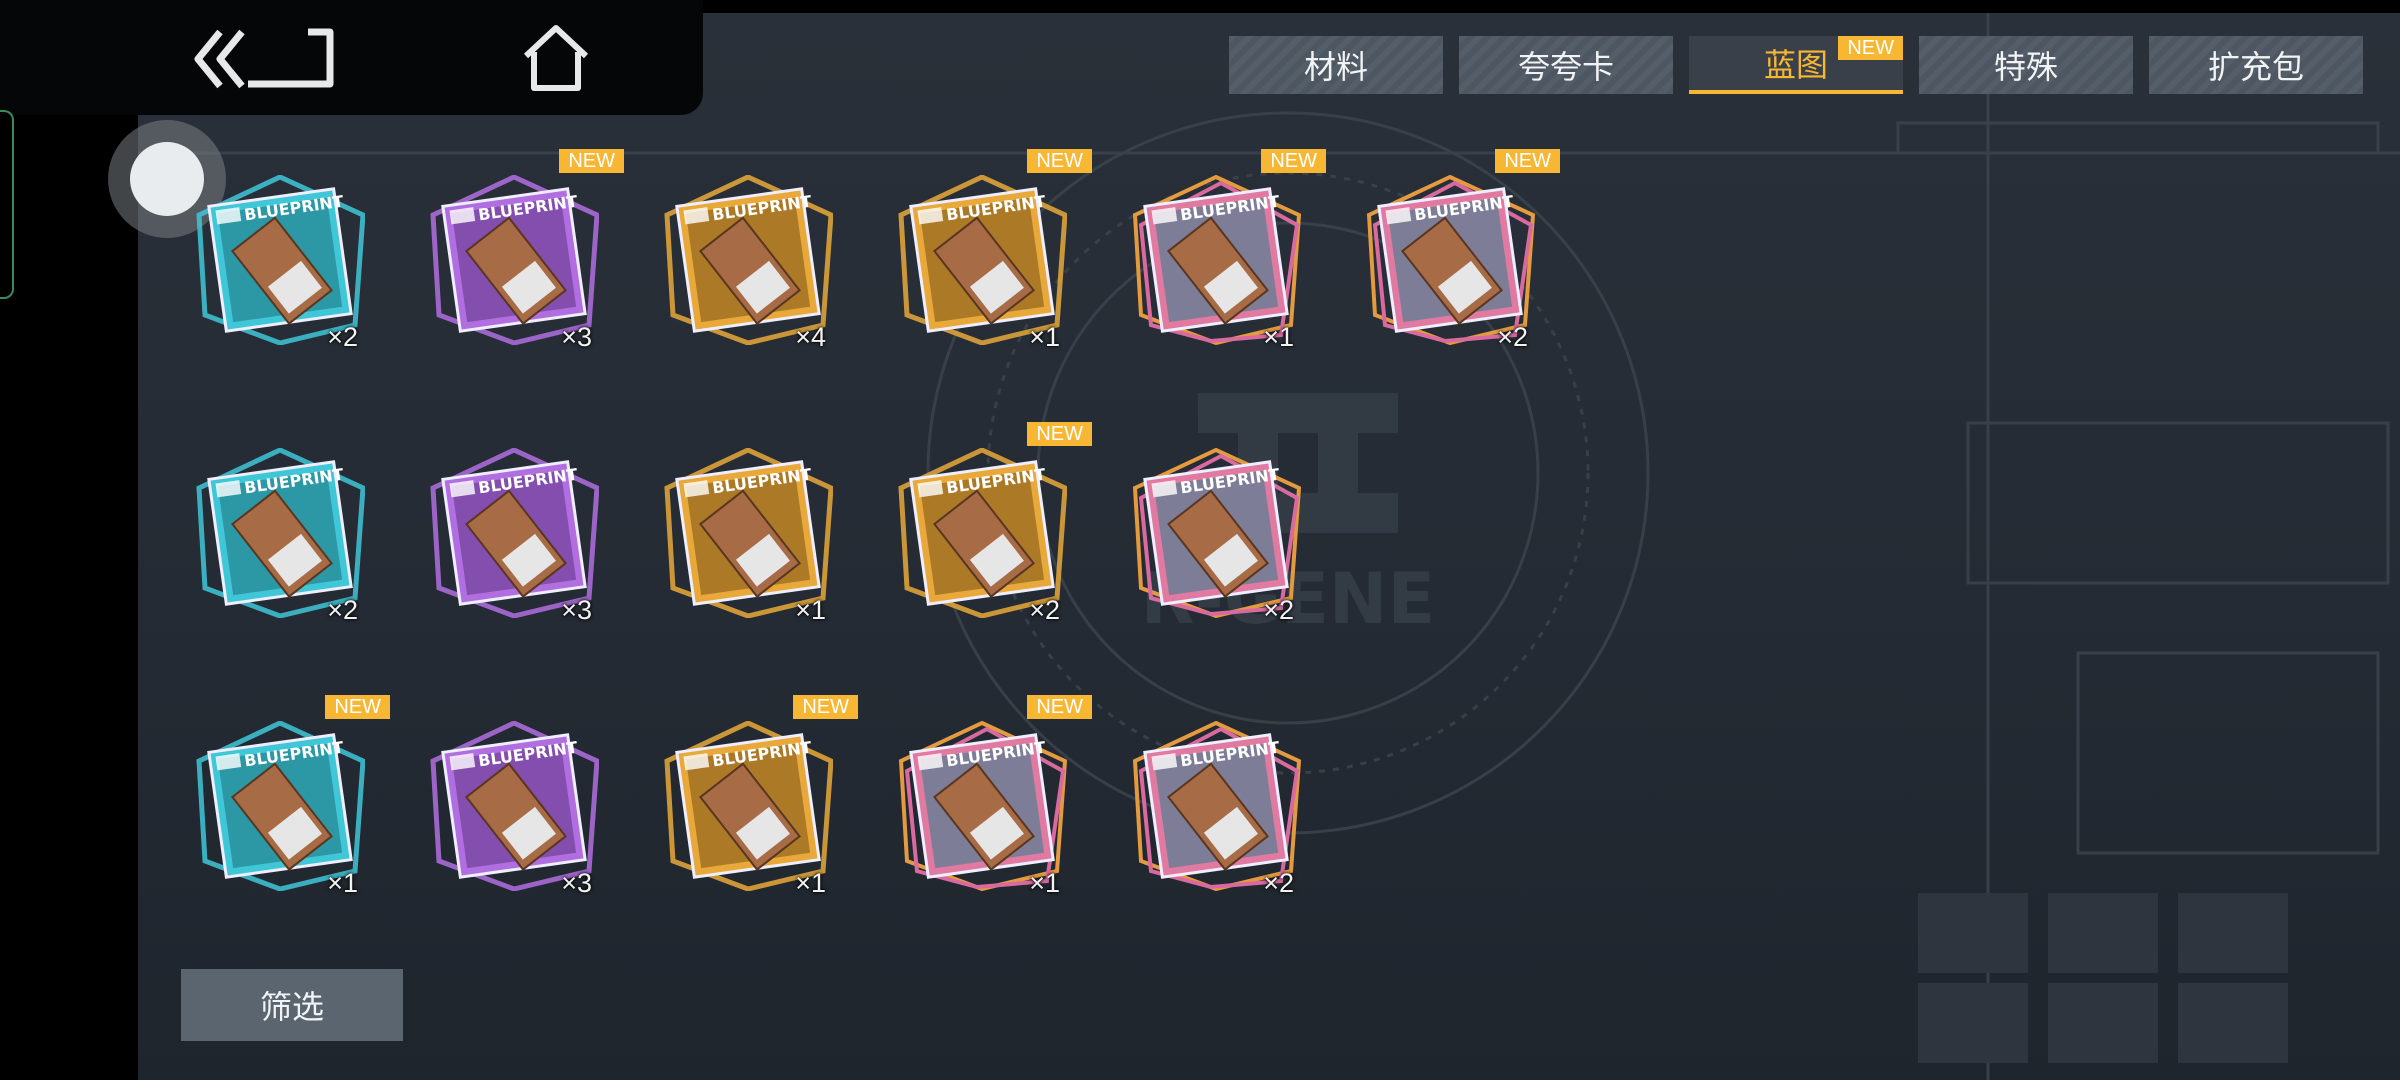 The height and width of the screenshot is (1080, 2400). I want to click on side-drawer-handle, so click(7, 204).